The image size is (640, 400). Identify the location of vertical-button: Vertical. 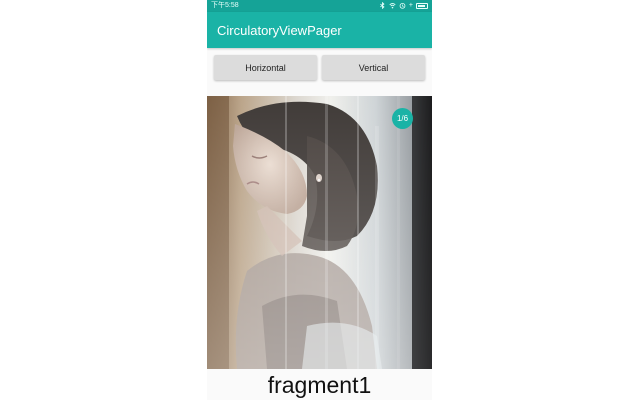
(373, 67).